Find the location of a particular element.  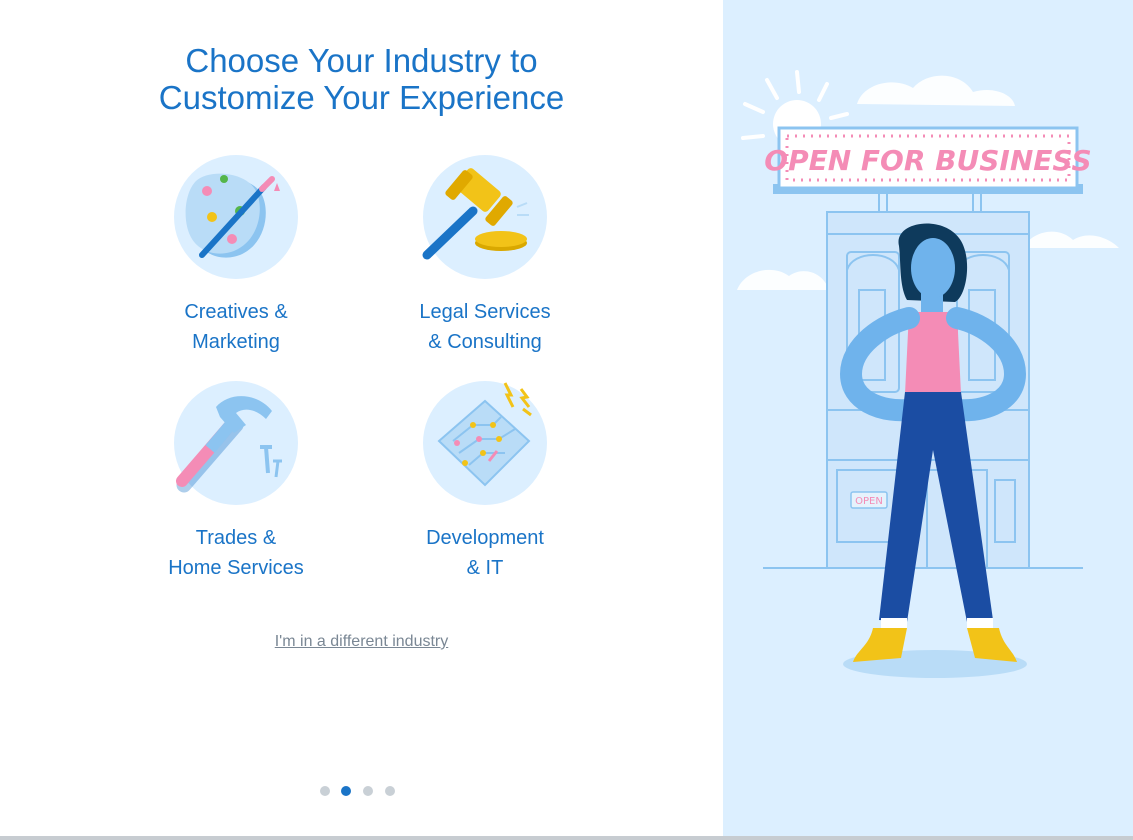

industry-label: Development & IT is located at coordinates (485, 553).